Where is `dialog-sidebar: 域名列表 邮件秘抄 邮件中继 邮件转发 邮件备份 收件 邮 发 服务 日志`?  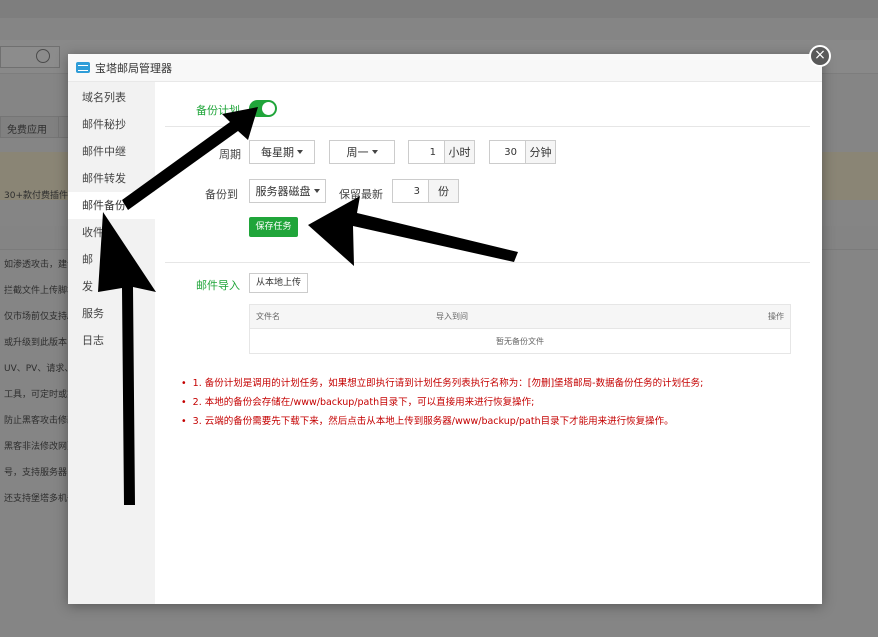 dialog-sidebar: 域名列表 邮件秘抄 邮件中继 邮件转发 邮件备份 收件 邮 发 服务 日志 is located at coordinates (111, 343).